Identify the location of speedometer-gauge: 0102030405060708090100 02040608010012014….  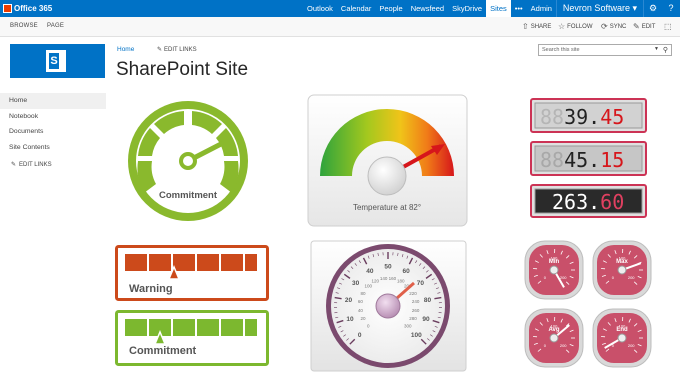
(388, 306).